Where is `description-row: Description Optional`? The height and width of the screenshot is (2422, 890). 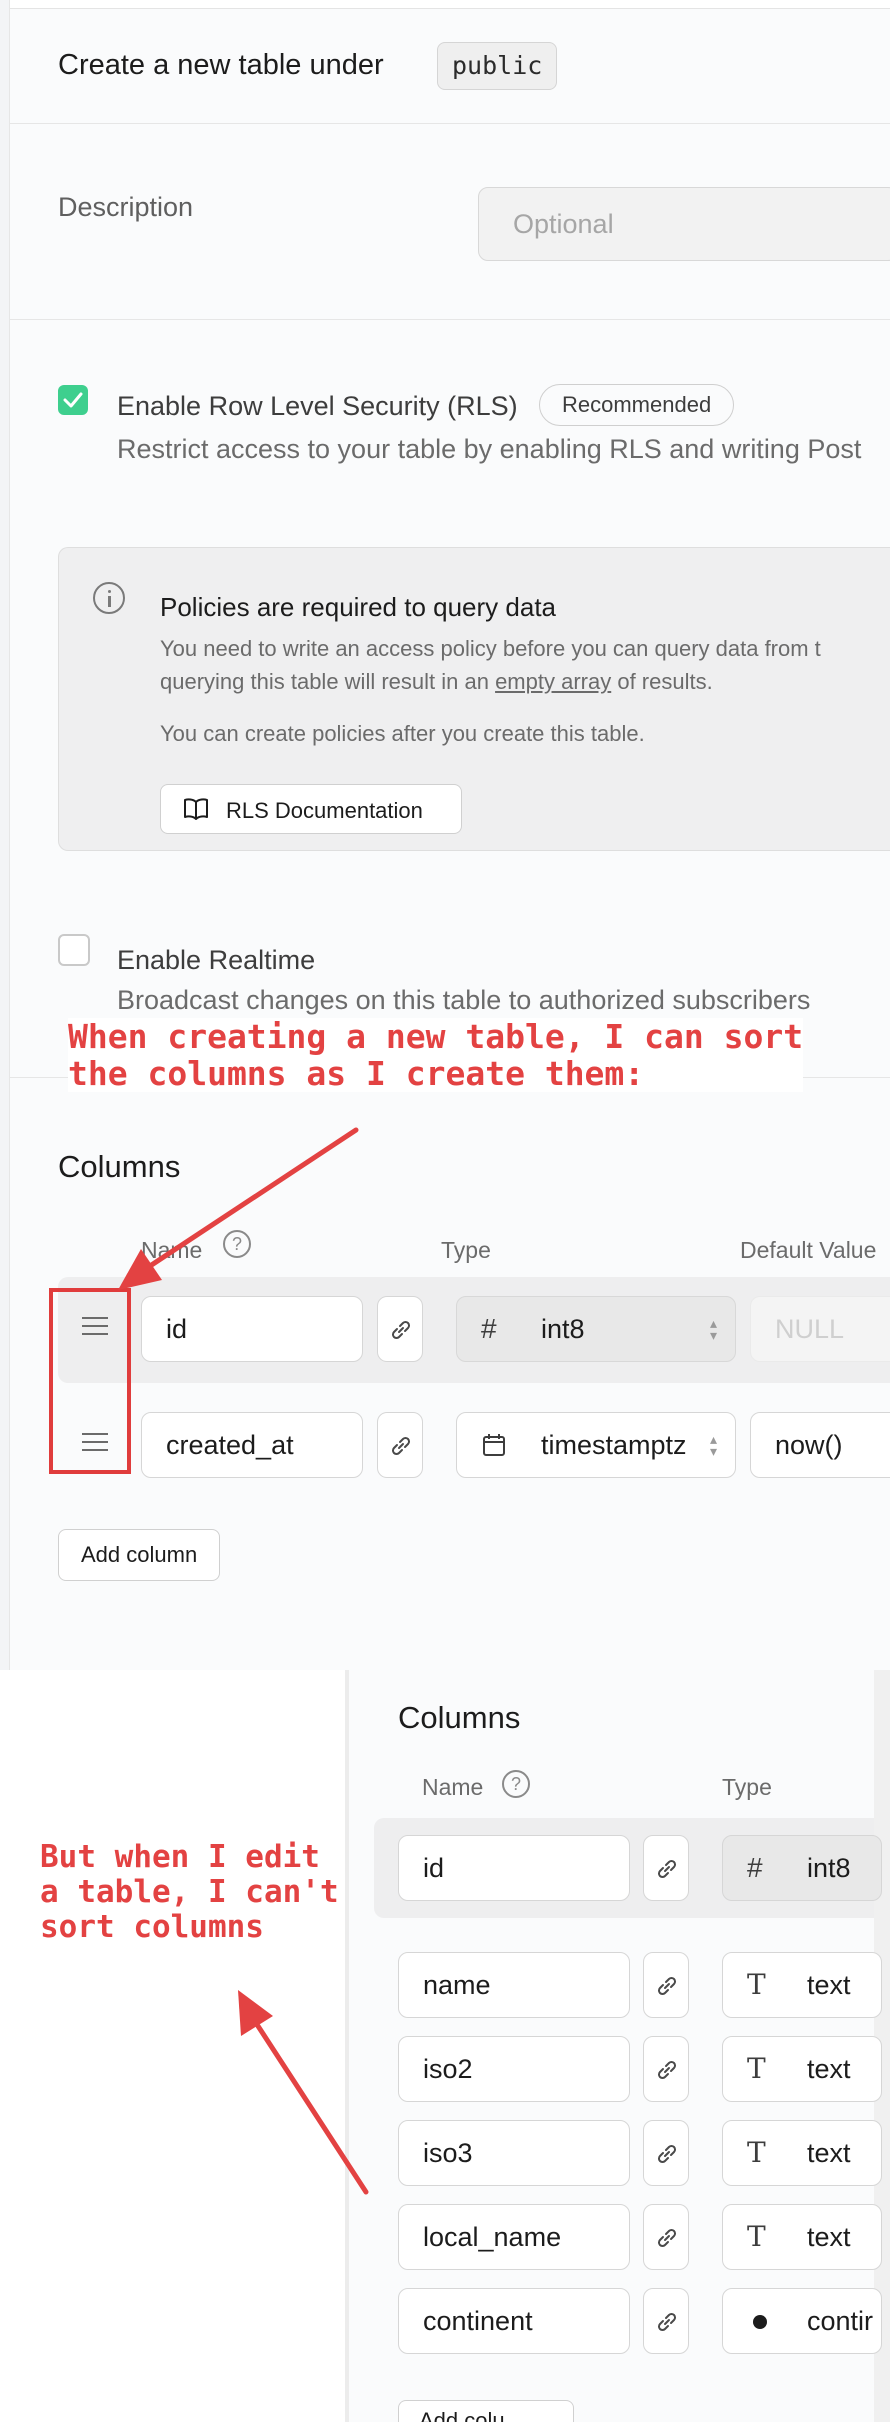 description-row: Description Optional is located at coordinates (450, 222).